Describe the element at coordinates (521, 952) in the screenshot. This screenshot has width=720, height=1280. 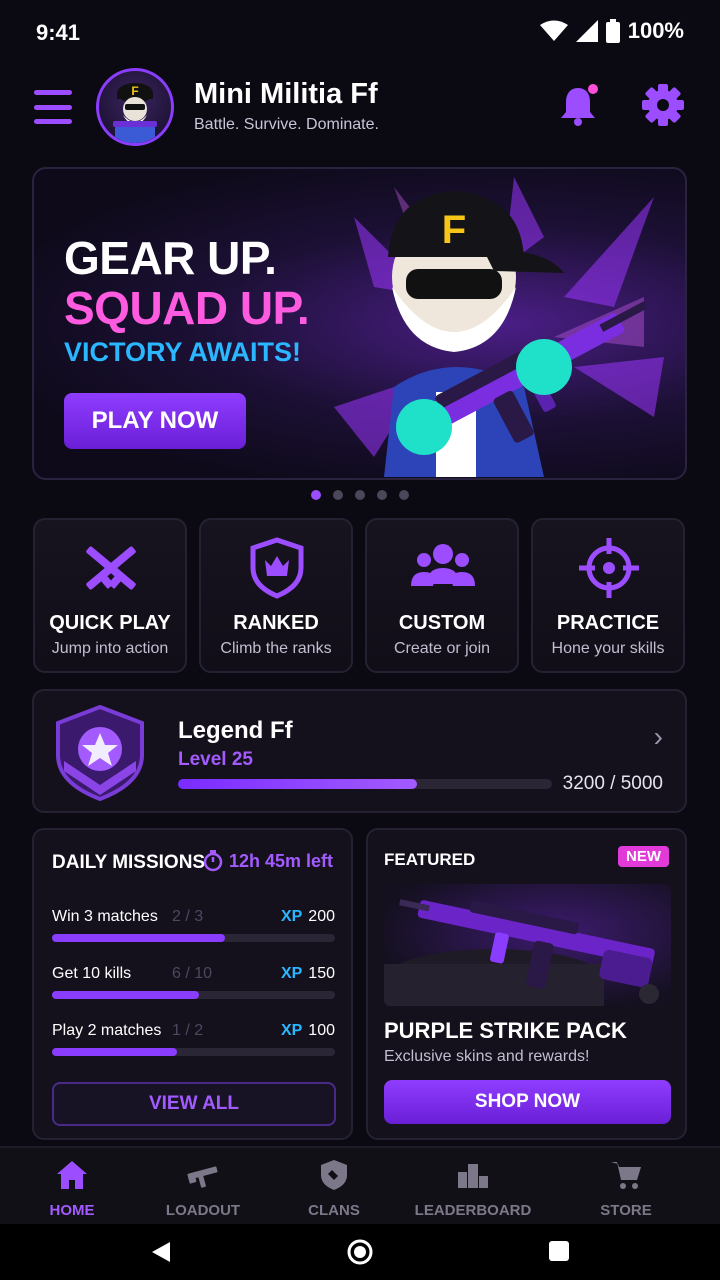
I see `rifle-pack-art` at that location.